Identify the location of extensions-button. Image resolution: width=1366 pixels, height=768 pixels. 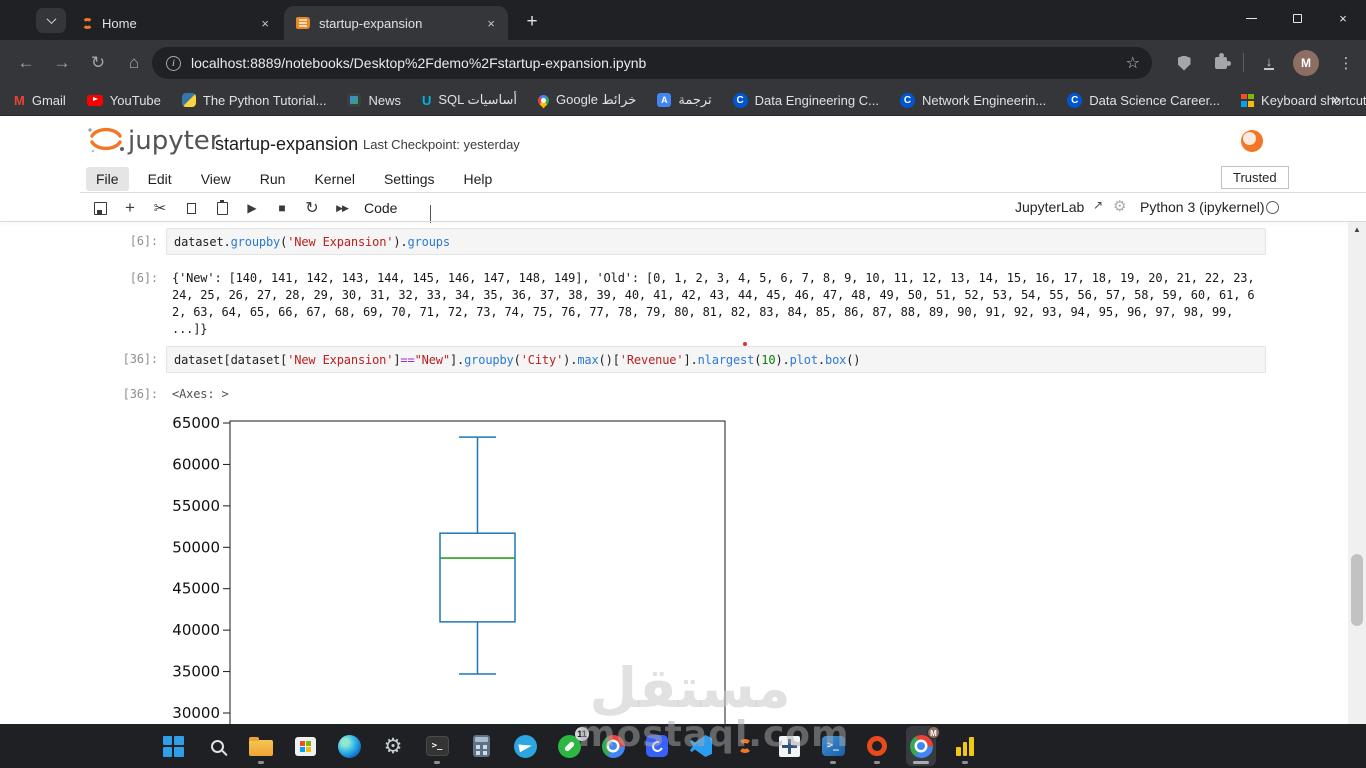
(1221, 63).